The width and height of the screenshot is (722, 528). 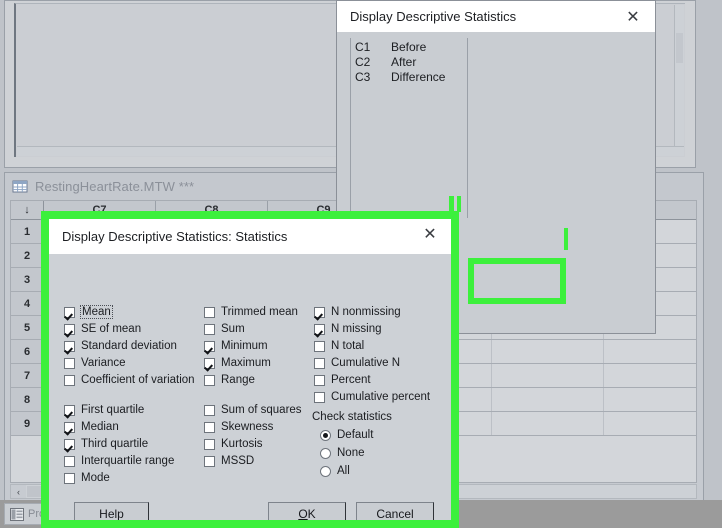 What do you see at coordinates (100, 210) in the screenshot?
I see `worksheet-col-header: C7` at bounding box center [100, 210].